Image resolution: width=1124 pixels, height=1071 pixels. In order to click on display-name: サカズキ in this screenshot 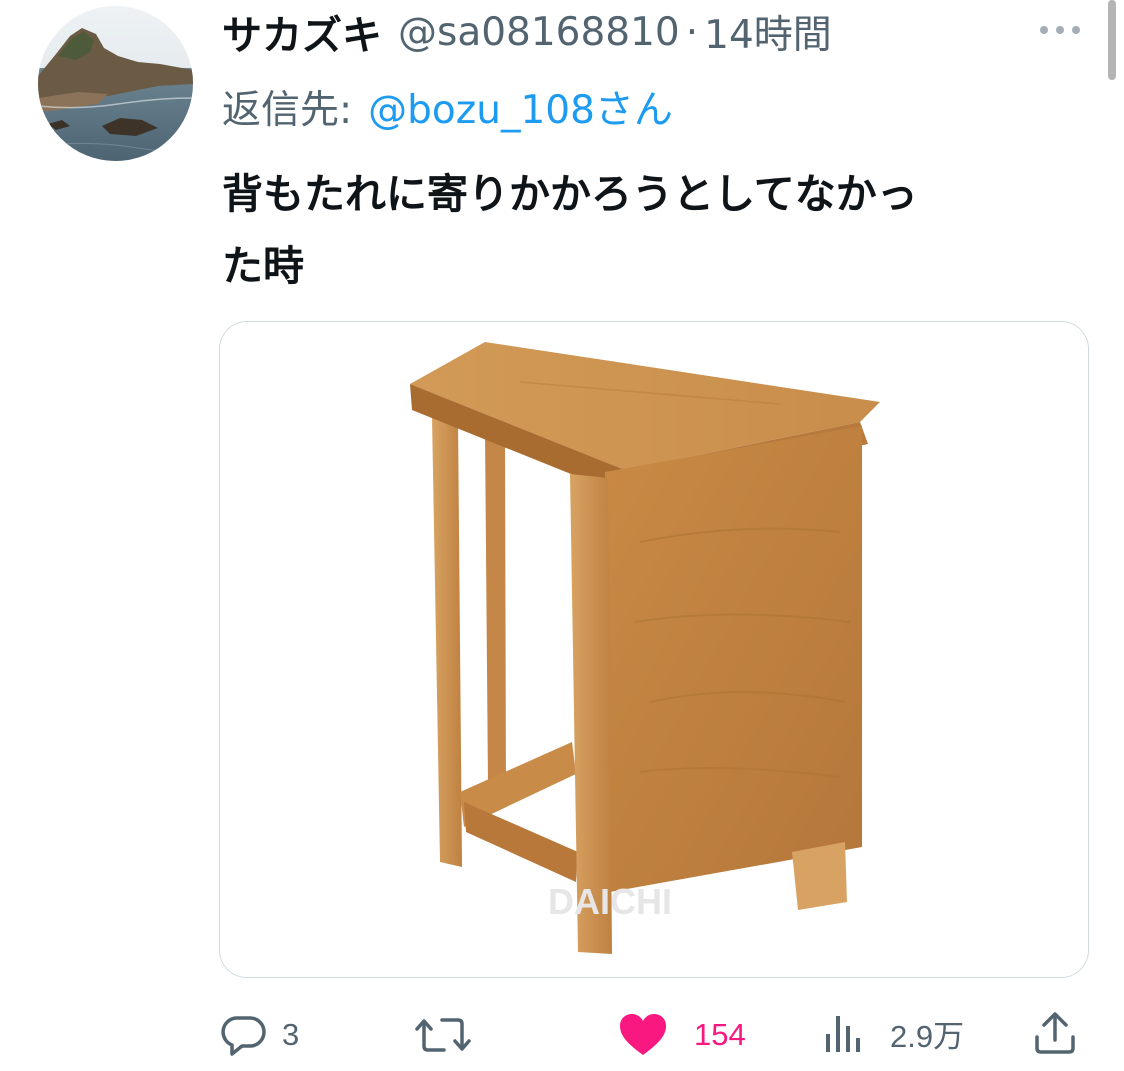, I will do `click(302, 32)`.